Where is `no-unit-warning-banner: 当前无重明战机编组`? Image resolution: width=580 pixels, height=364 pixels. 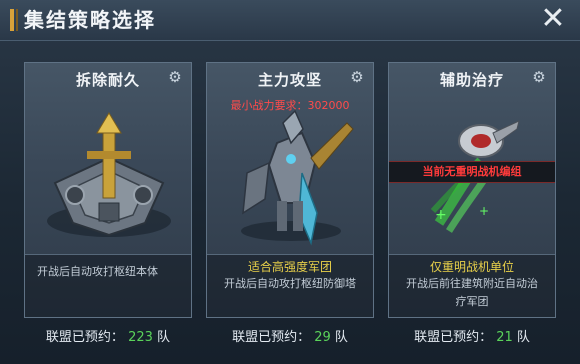
no-unit-warning-banner: 当前无重明战机编组 is located at coordinates (472, 172).